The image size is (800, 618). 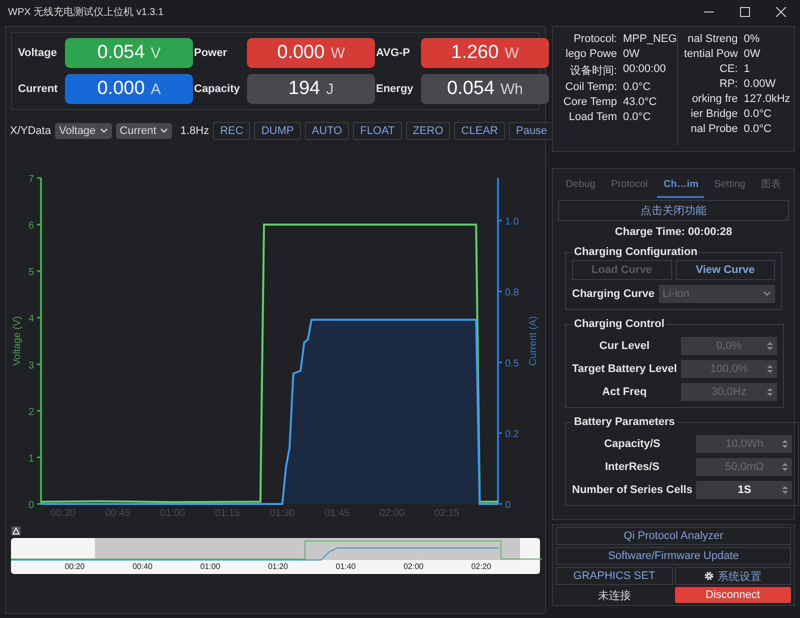 What do you see at coordinates (673, 536) in the screenshot?
I see `panel-button: Qi Protocol Analyzer` at bounding box center [673, 536].